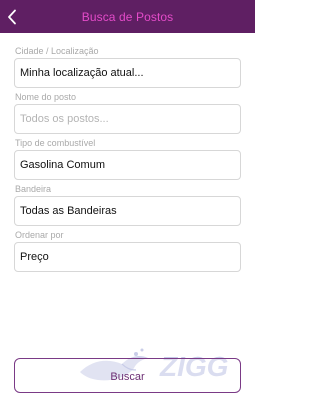 This screenshot has width=320, height=402. What do you see at coordinates (46, 97) in the screenshot?
I see `station-name-label: Nome do posto` at bounding box center [46, 97].